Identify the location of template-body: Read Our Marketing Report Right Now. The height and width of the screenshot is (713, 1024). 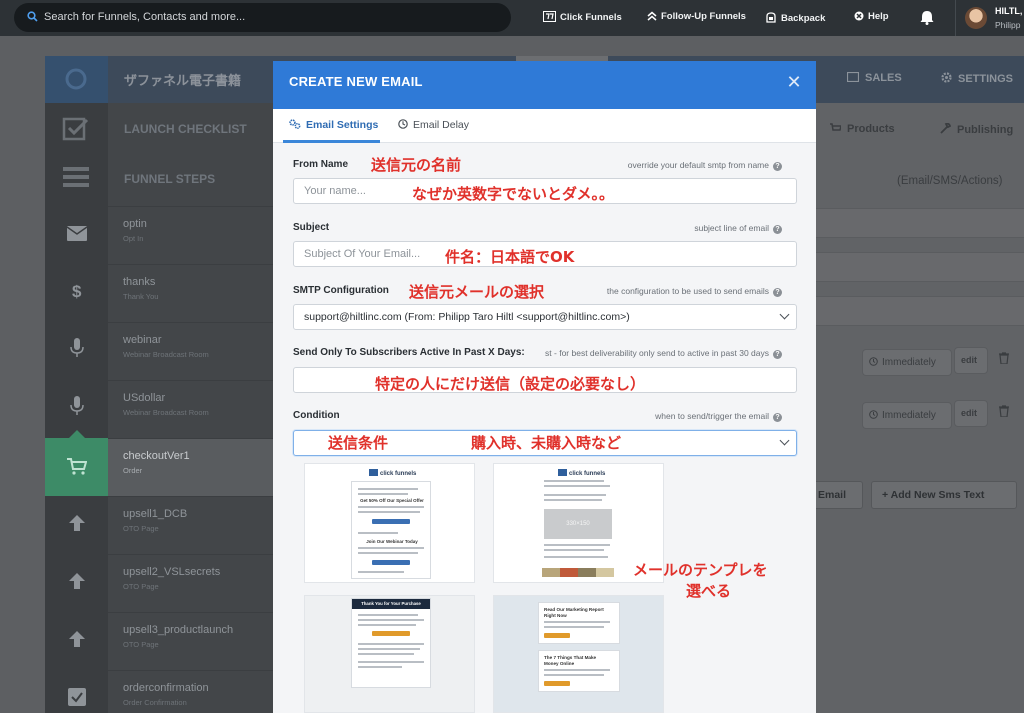
(579, 623).